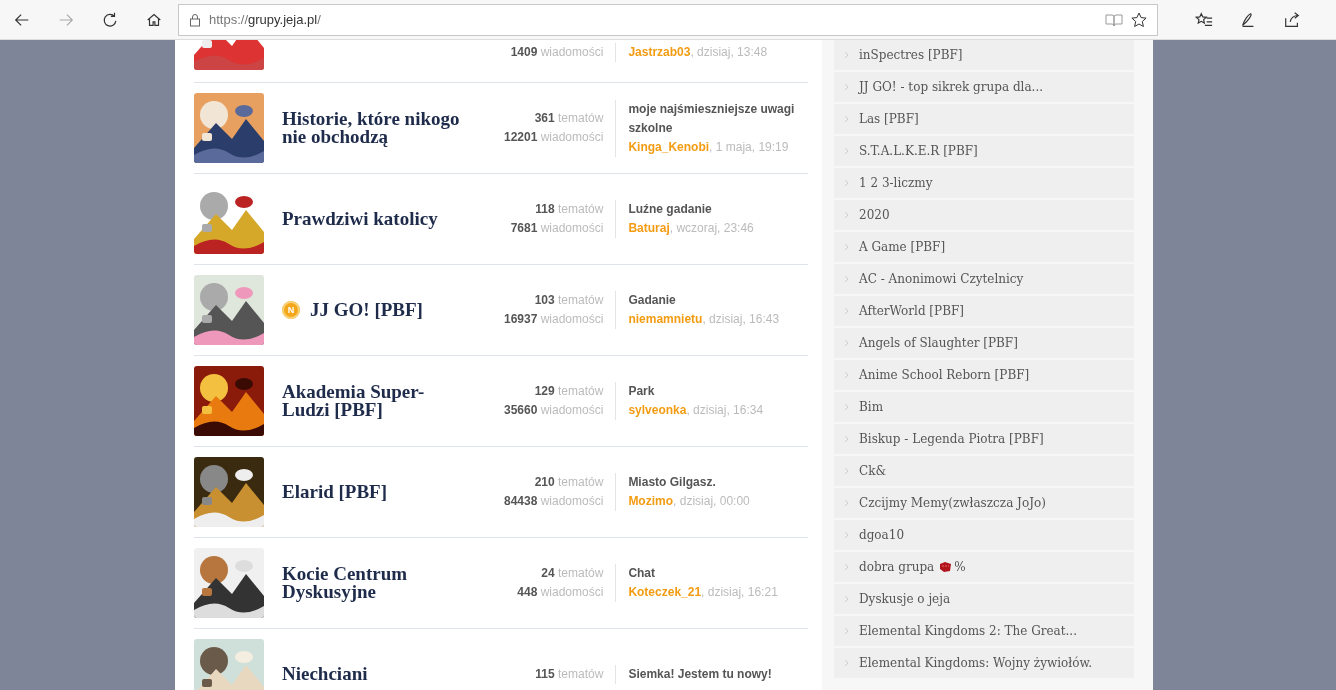 The width and height of the screenshot is (1336, 690). What do you see at coordinates (689, 501) in the screenshot?
I see `last-post-info: Mozimo, dzisiaj, 00:00` at bounding box center [689, 501].